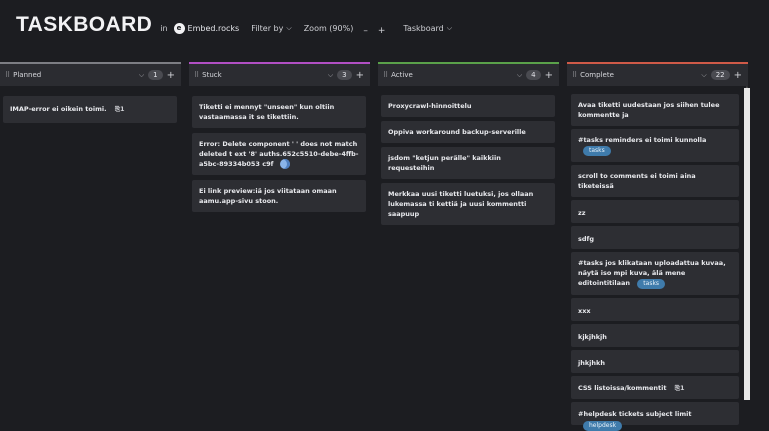 This screenshot has width=769, height=431. Describe the element at coordinates (58, 109) in the screenshot. I see `card-title: IMAP-error ei oikein toimi.` at that location.